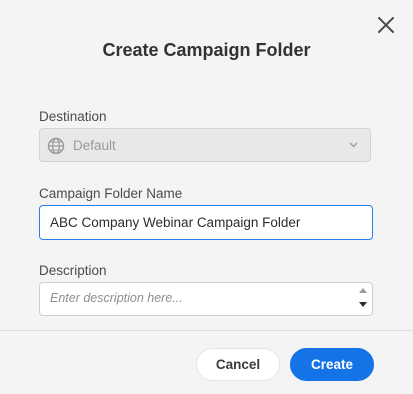 The height and width of the screenshot is (394, 413). I want to click on close-icon, so click(386, 25).